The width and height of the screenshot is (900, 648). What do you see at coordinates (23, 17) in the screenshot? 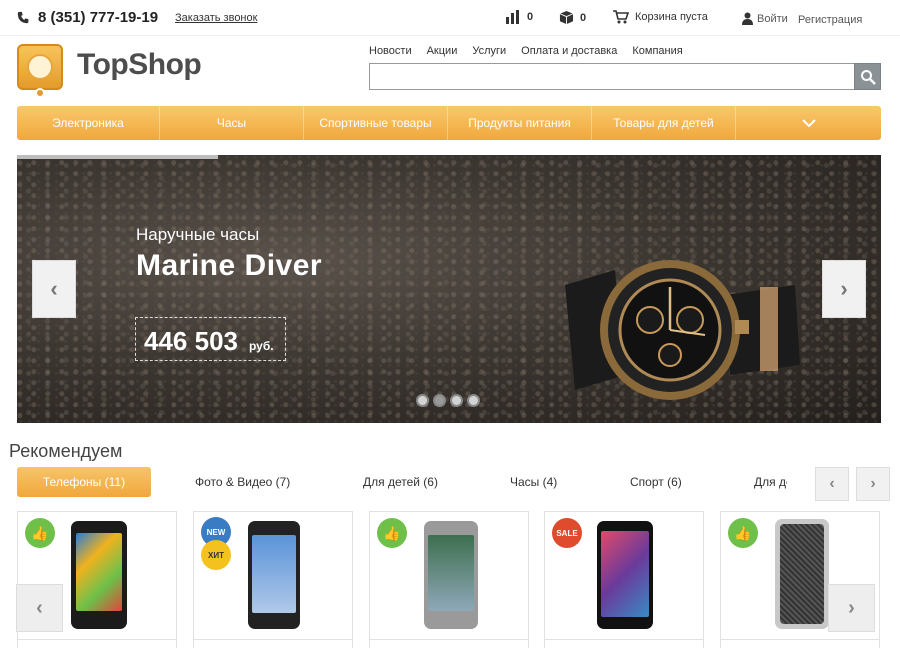
I see `phone-icon` at bounding box center [23, 17].